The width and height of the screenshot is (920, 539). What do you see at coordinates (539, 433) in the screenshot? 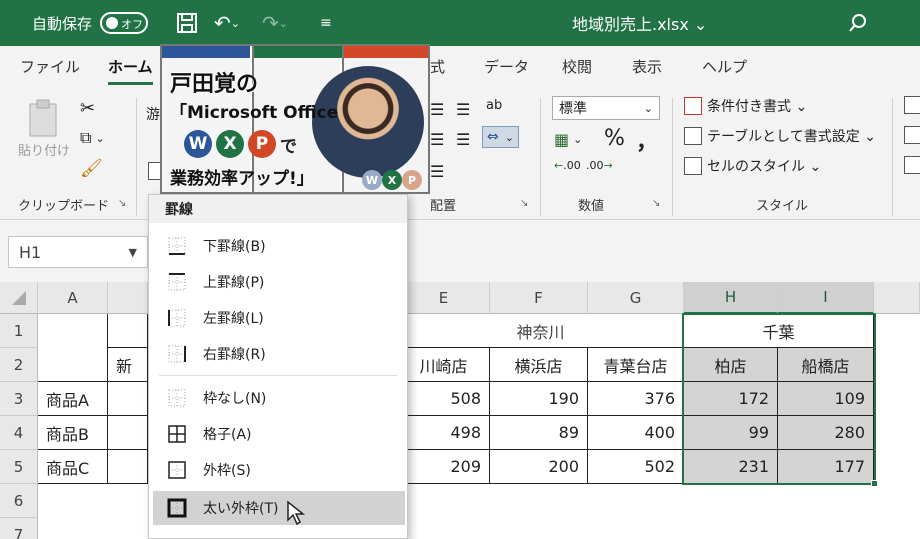
I see `cell-f4: 89` at bounding box center [539, 433].